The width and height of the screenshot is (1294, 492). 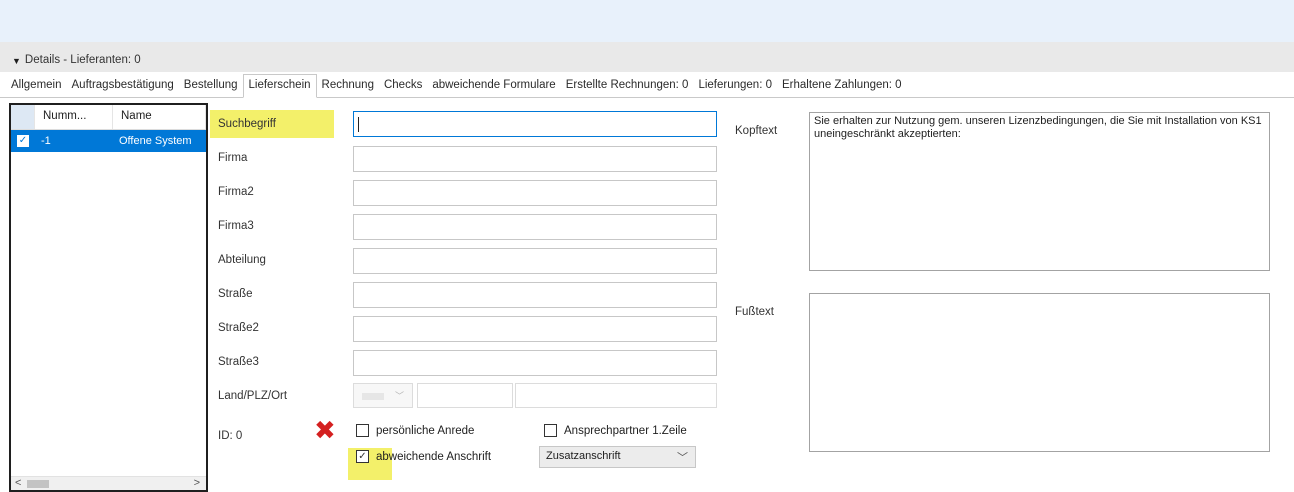 I want to click on abteilung-input, so click(x=535, y=261).